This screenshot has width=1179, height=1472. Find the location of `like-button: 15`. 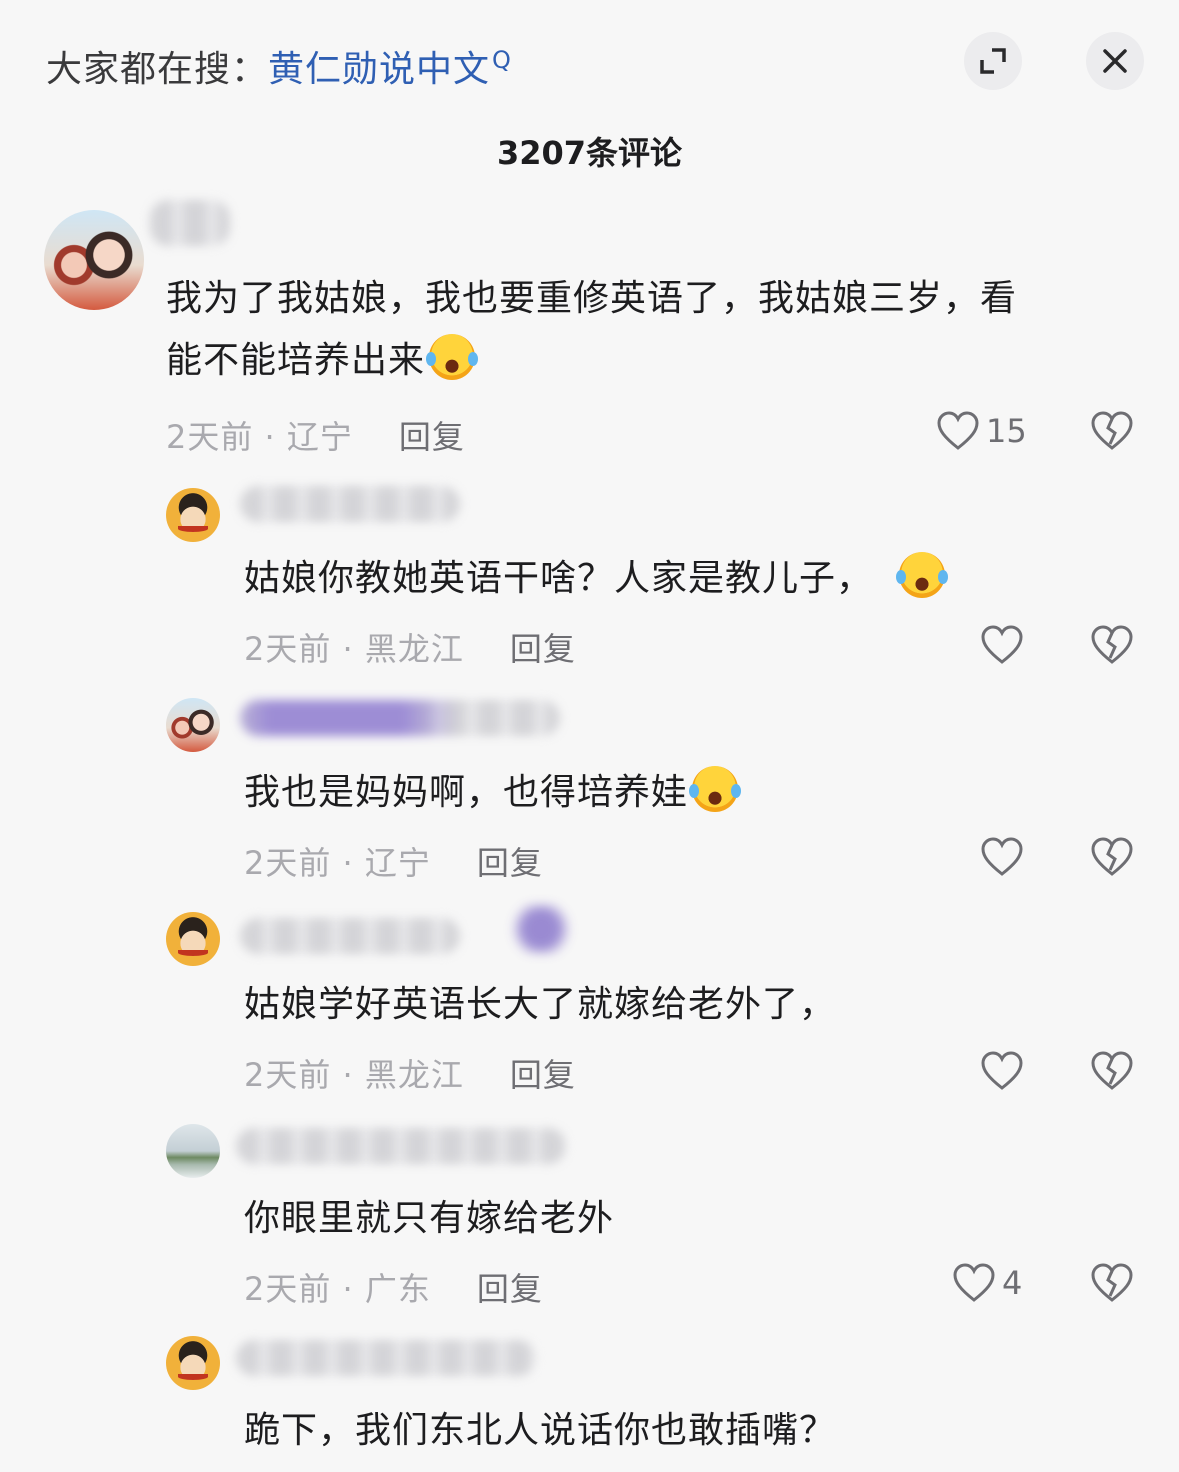

like-button: 15 is located at coordinates (981, 431).